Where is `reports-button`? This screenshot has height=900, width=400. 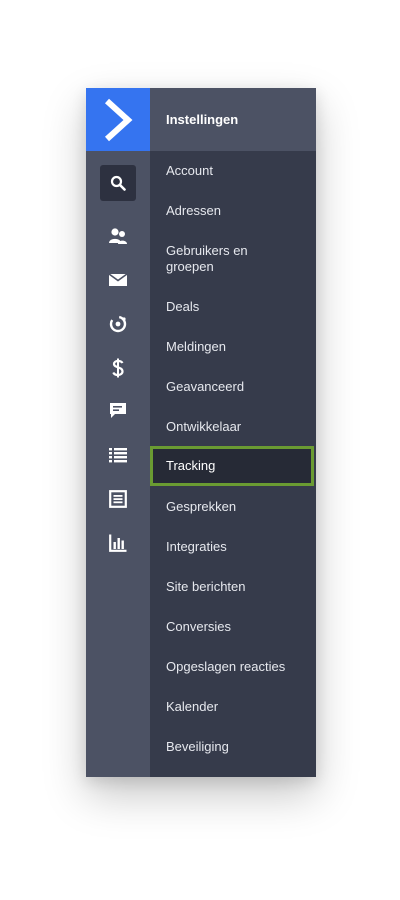 reports-button is located at coordinates (118, 543).